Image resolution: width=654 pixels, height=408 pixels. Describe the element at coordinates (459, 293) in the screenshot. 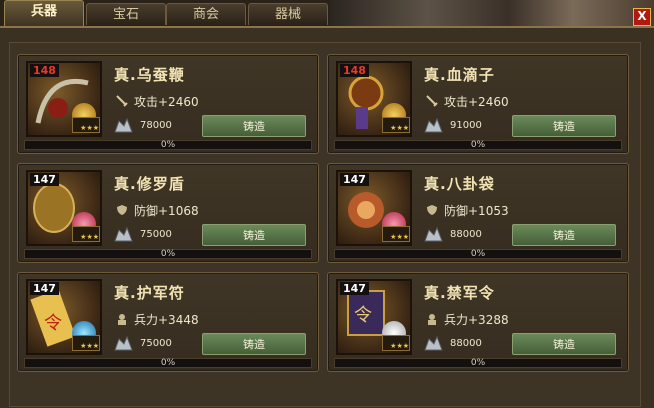

I see `item-name: 真.禁军令` at that location.